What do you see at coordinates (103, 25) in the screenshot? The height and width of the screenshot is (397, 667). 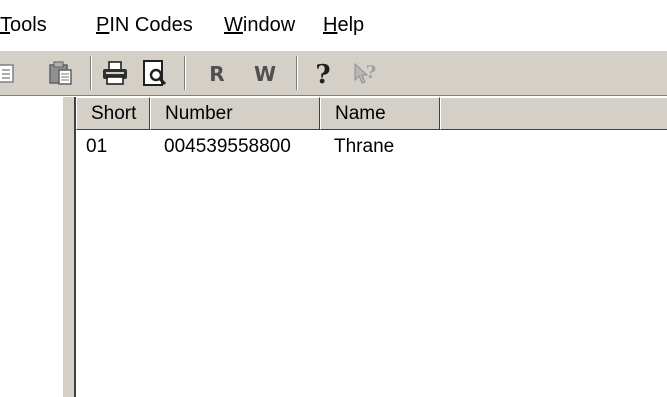 I see `menu-pin-codes-mnemonic: P` at bounding box center [103, 25].